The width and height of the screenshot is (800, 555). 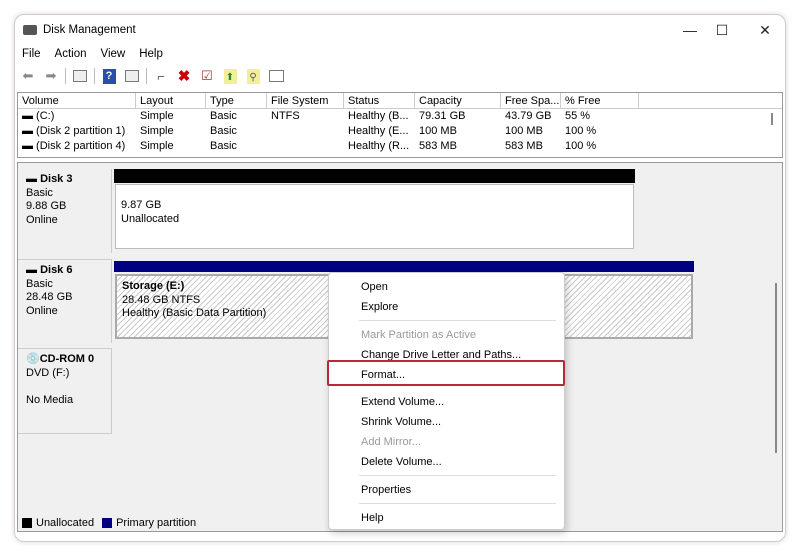 What do you see at coordinates (31, 54) in the screenshot?
I see `menu-file: File` at bounding box center [31, 54].